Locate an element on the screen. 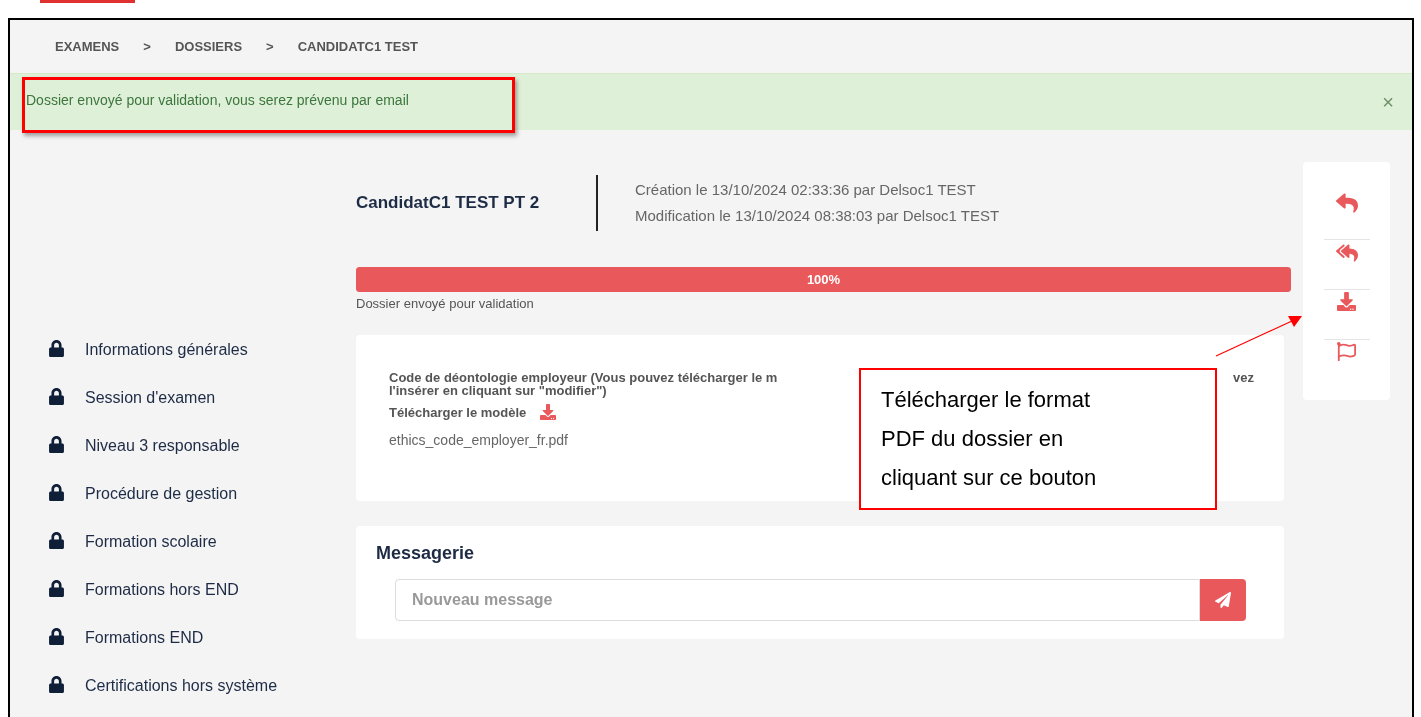  messaging-title: Messagerie is located at coordinates (426, 553).